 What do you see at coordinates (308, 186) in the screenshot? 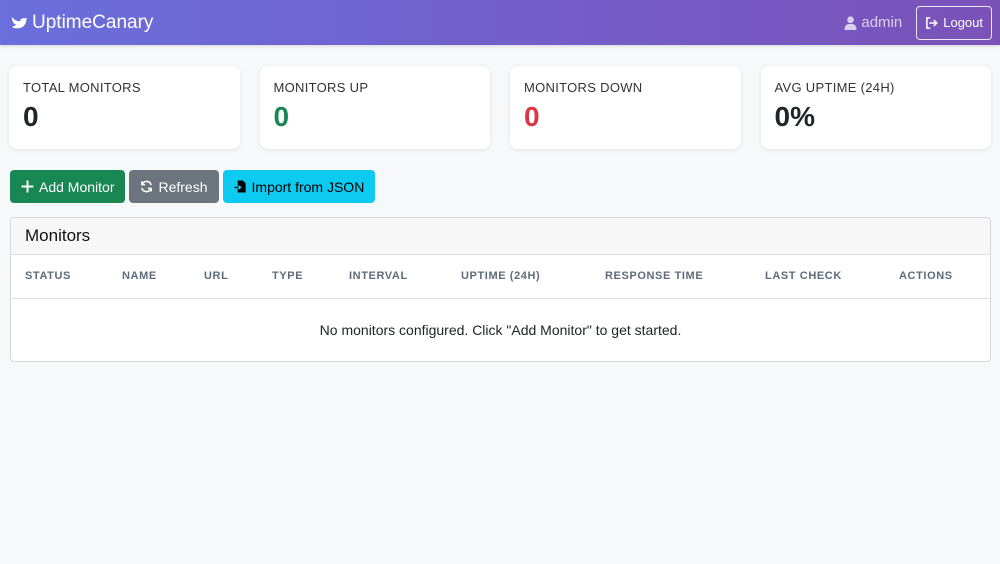
I see `import-json-label: Import from JSON` at bounding box center [308, 186].